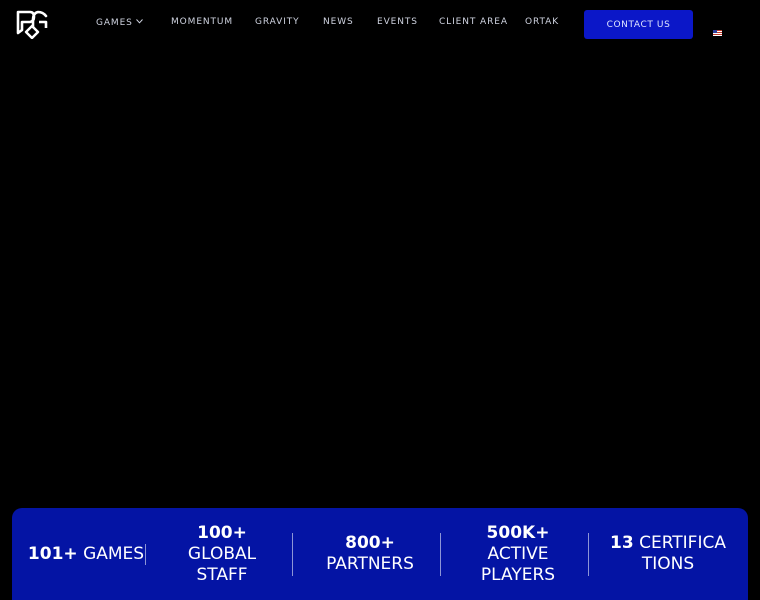  I want to click on stat-staff-value: 100+, so click(222, 532).